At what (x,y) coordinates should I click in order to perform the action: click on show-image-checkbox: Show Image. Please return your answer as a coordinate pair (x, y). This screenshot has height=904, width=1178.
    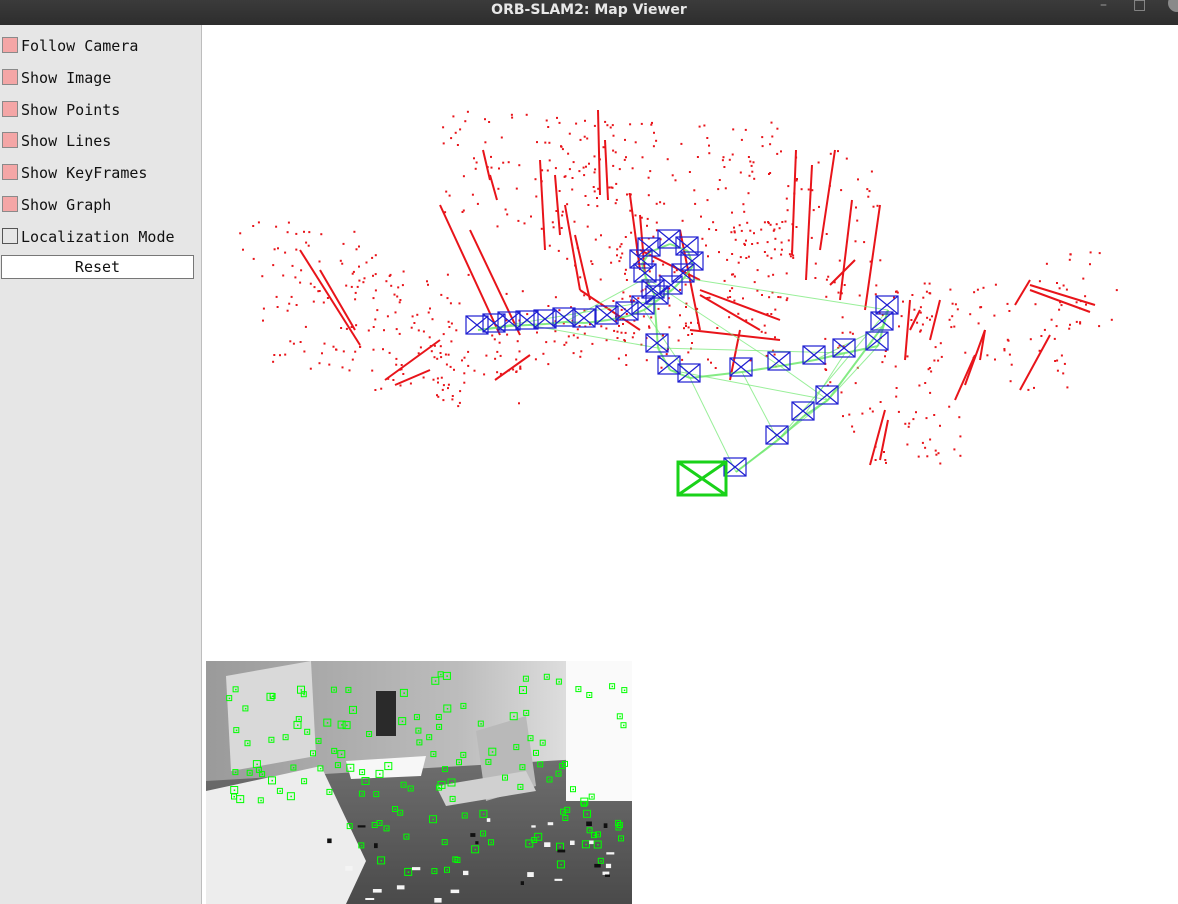
    Looking at the image, I should click on (99, 78).